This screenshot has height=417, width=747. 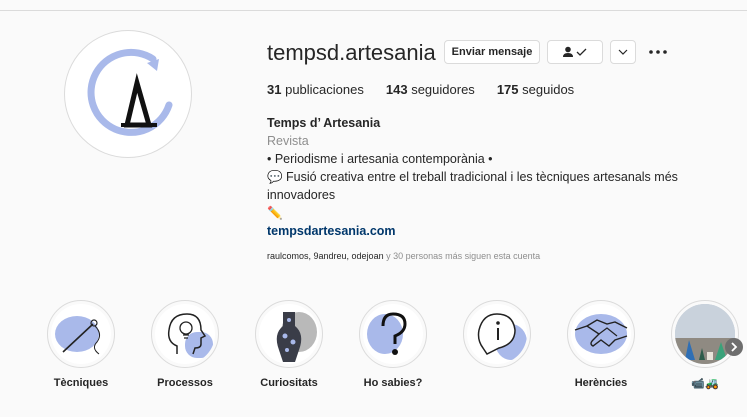 I want to click on highlight-photo, so click(x=705, y=334).